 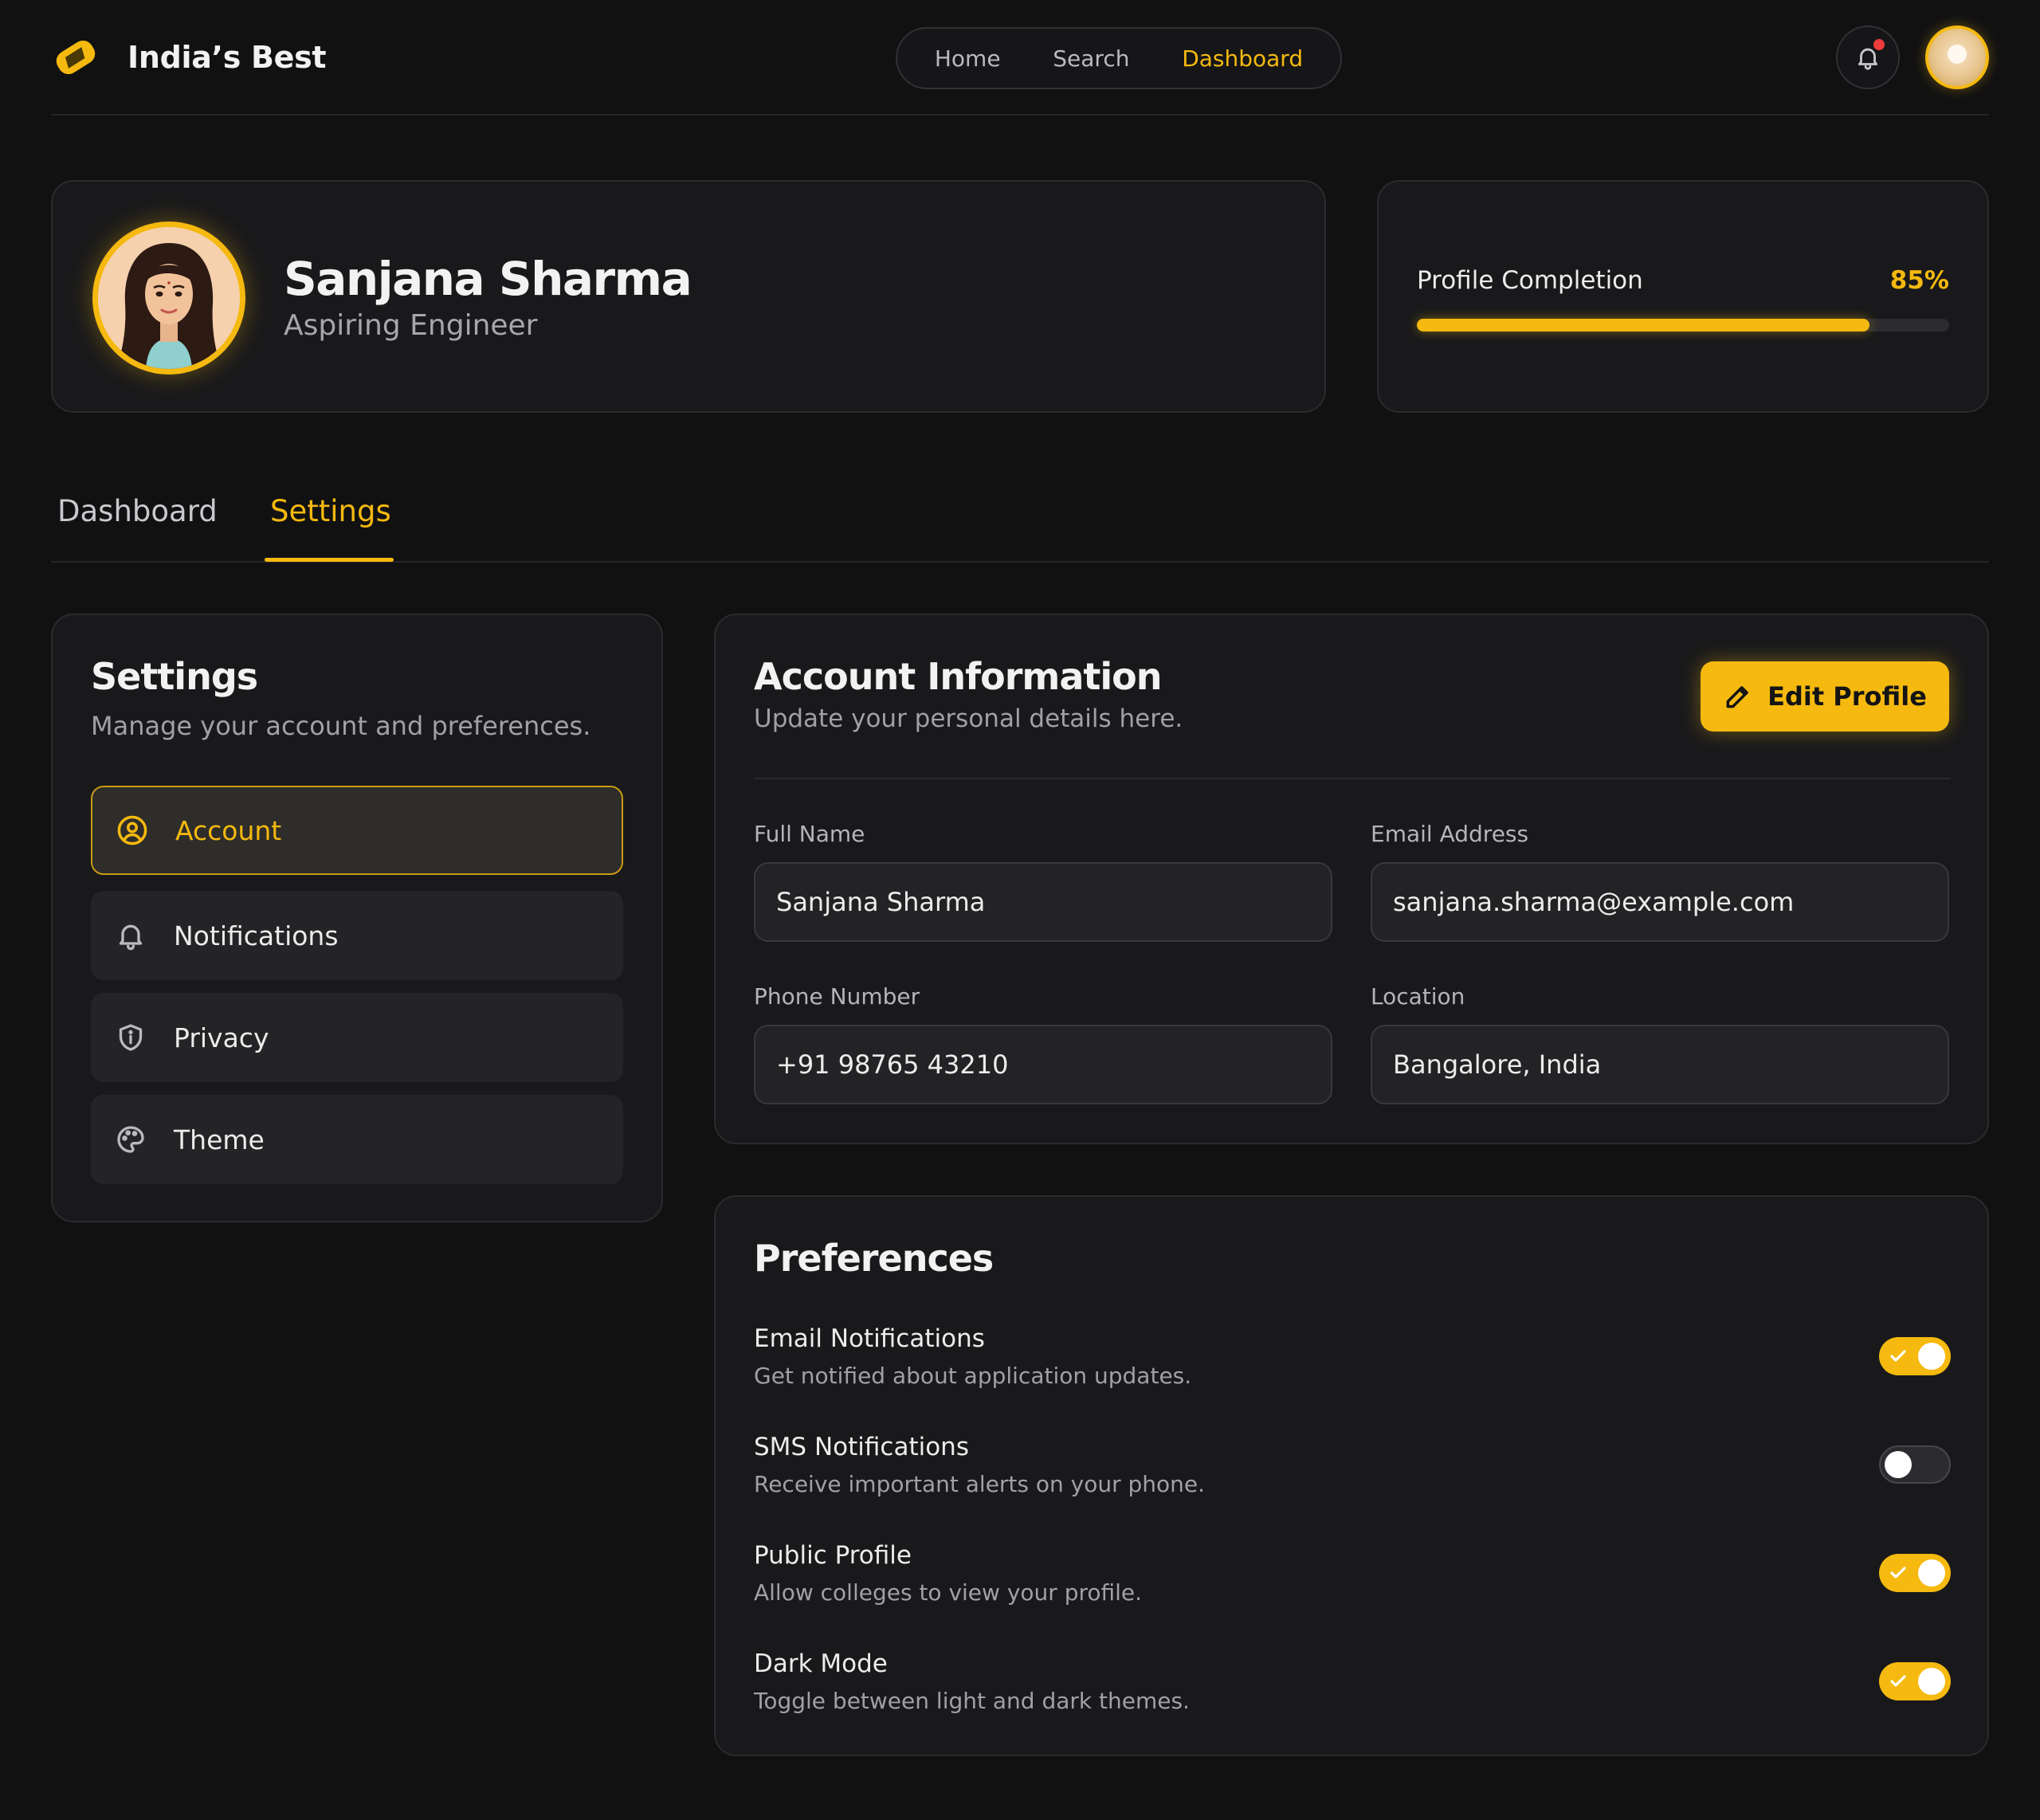 I want to click on pref-email-desc: Get notified about application updates., so click(x=973, y=1376).